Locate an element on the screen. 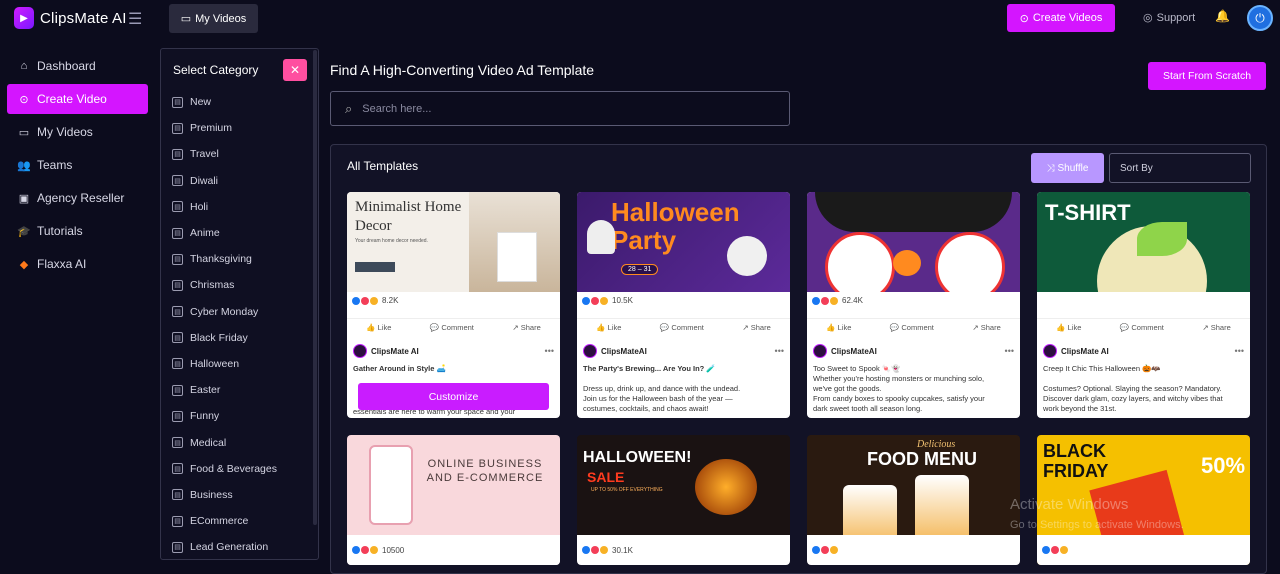 Image resolution: width=1280 pixels, height=574 pixels. category-scrollbar is located at coordinates (315, 287).